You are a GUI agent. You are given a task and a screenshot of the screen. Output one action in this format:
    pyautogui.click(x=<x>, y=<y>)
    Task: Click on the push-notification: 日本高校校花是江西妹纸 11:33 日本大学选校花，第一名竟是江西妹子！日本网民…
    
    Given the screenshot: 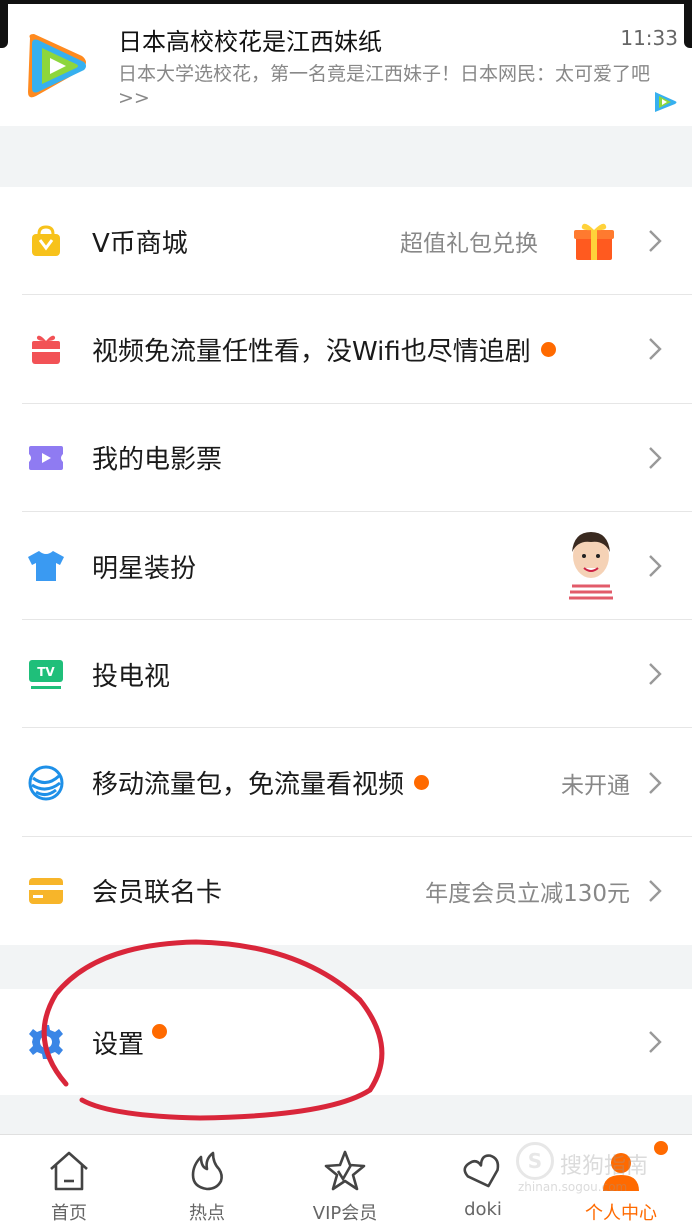 What is the action you would take?
    pyautogui.click(x=346, y=63)
    